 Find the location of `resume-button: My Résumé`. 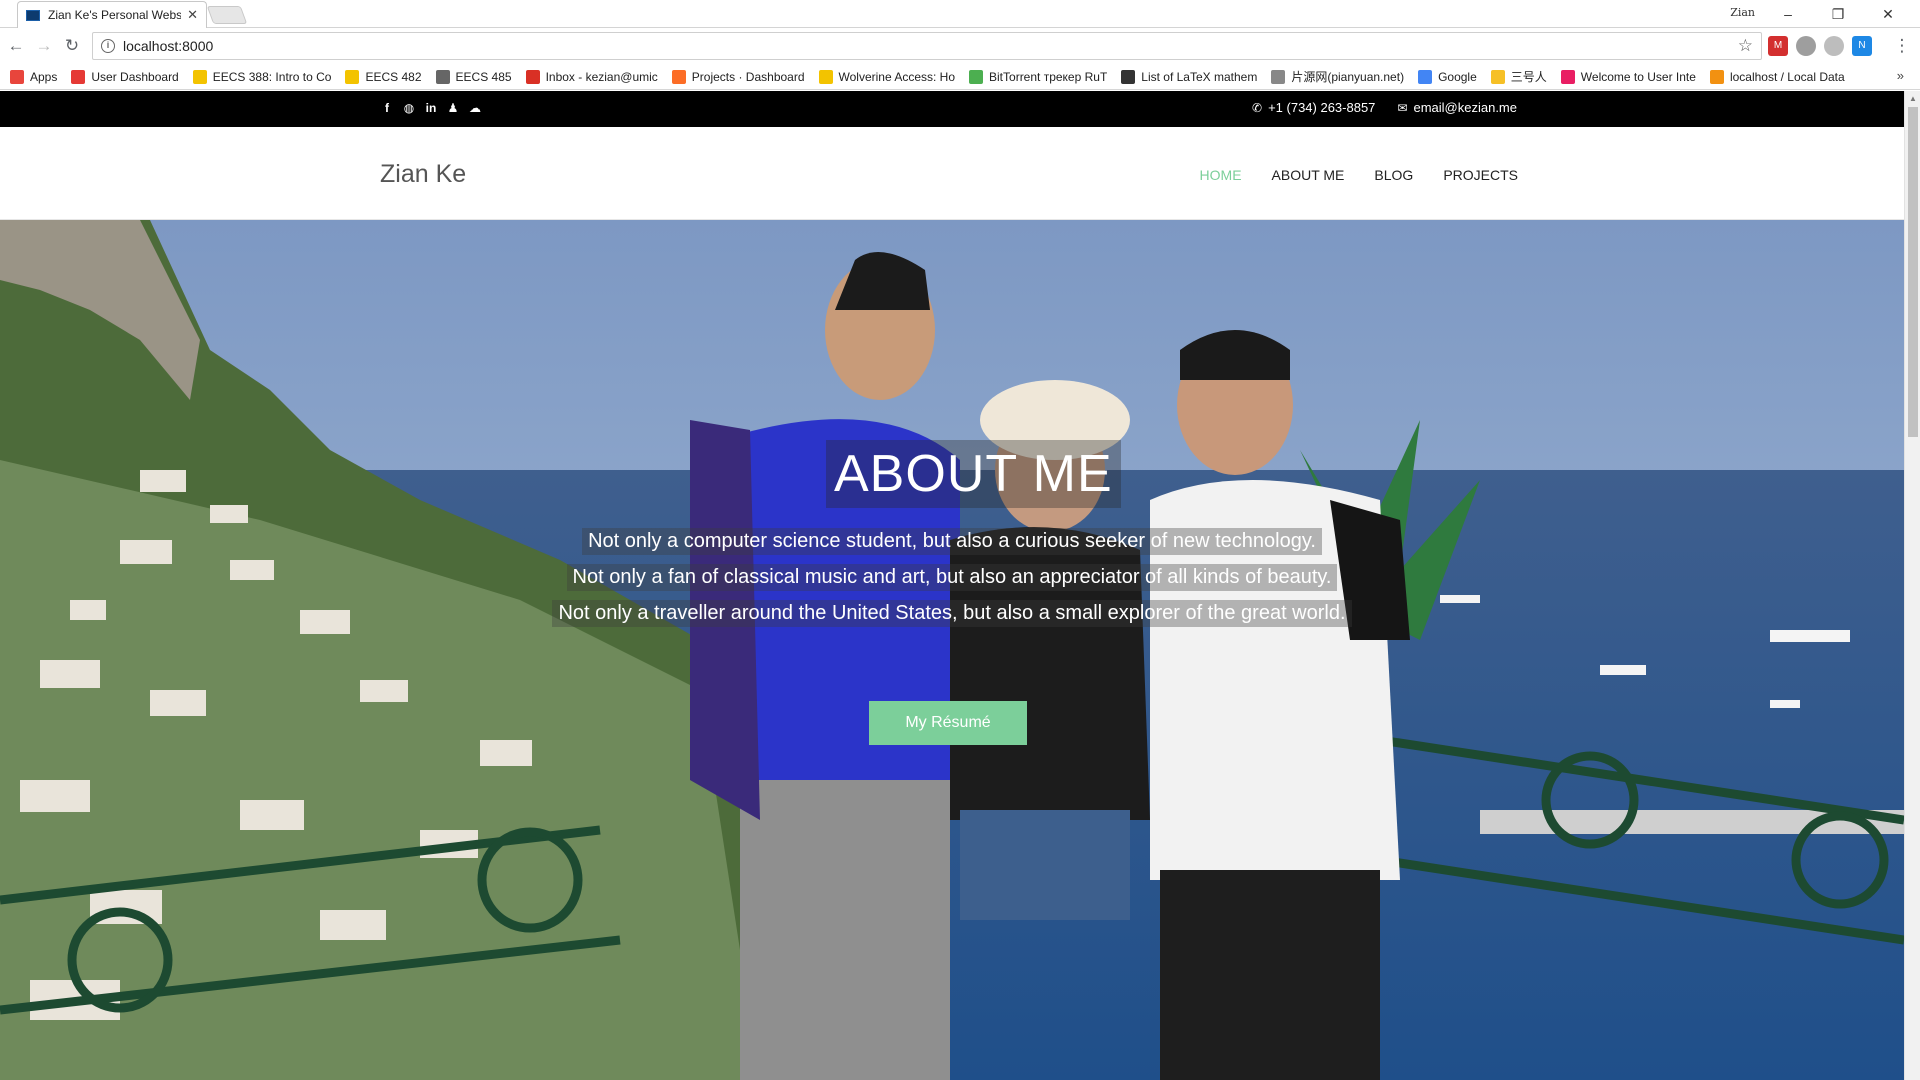

resume-button: My Résumé is located at coordinates (948, 723).